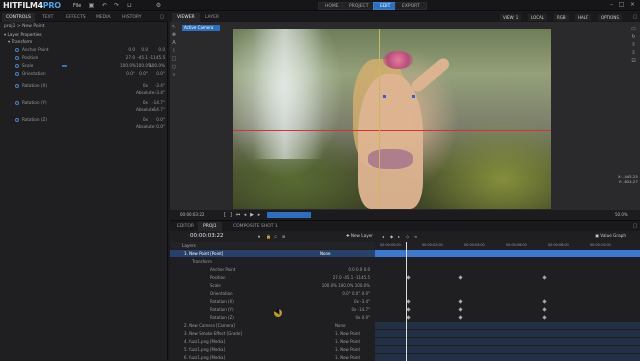 The image size is (640, 361). Describe the element at coordinates (561, 17) in the screenshot. I see `channel-select: RGB` at that location.